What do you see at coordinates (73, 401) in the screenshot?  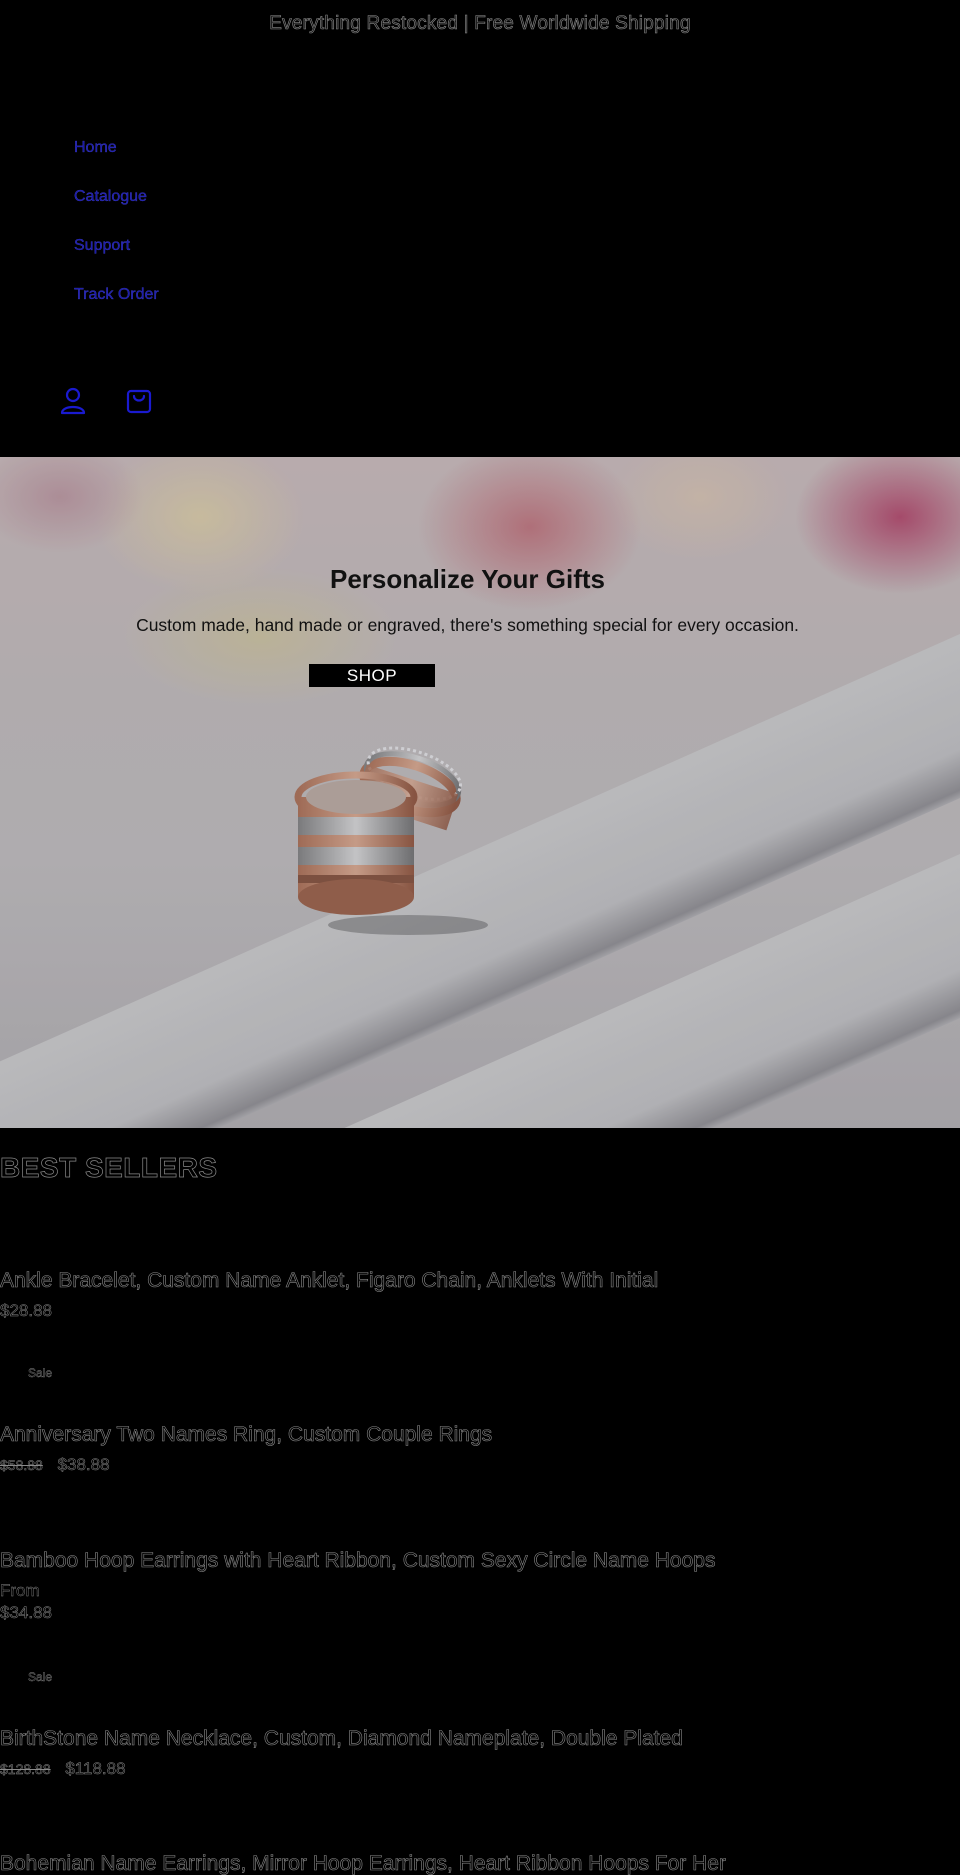 I see `account-icon` at bounding box center [73, 401].